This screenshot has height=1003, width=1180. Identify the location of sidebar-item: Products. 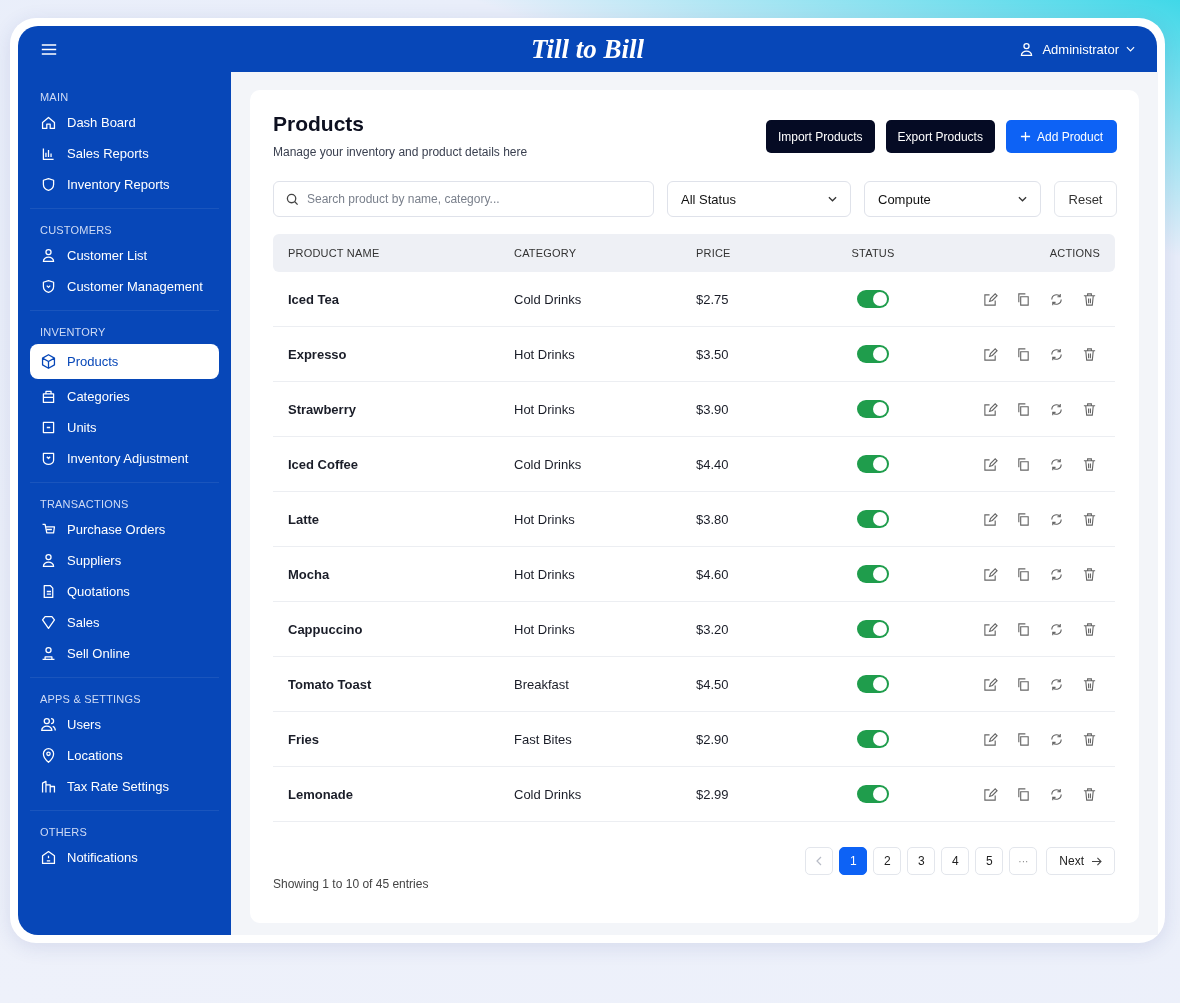
(124, 361).